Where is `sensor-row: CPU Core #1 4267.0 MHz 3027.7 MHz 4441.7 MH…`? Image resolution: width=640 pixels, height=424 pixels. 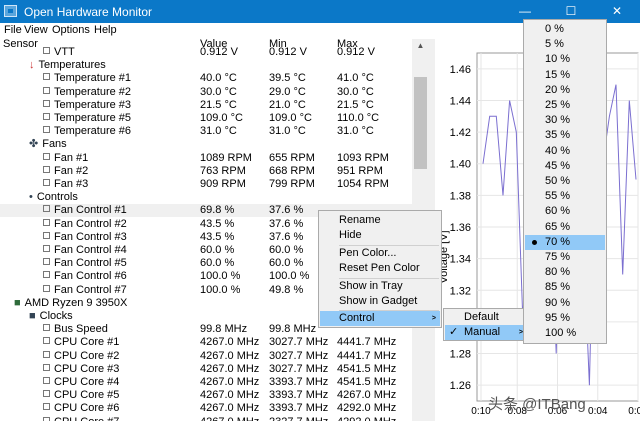 sensor-row: CPU Core #1 4267.0 MHz 3027.7 MHz 4441.7 MH… is located at coordinates (206, 342).